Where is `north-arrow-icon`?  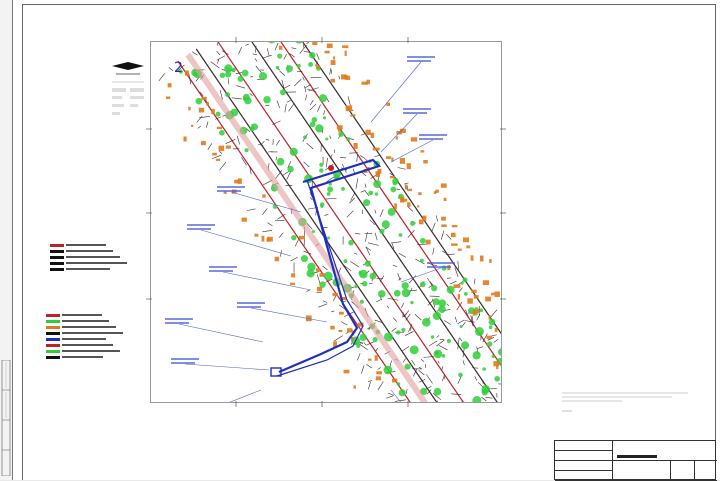 north-arrow-icon is located at coordinates (128, 89).